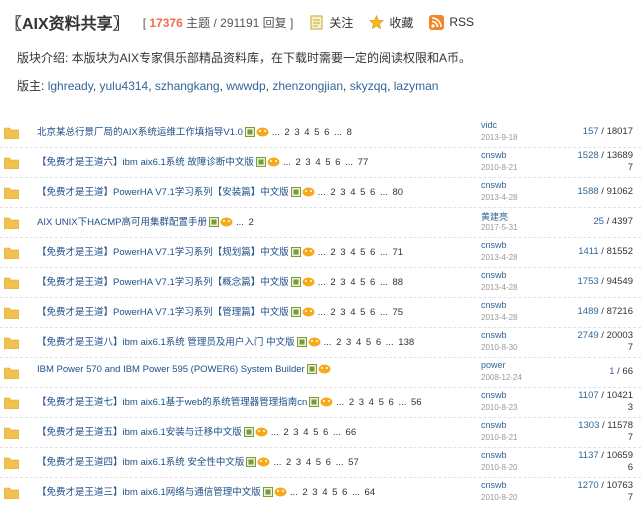 This screenshot has width=641, height=507. Describe the element at coordinates (163, 282) in the screenshot. I see `thread-title-link: 【免费才是王道】PowerHA V7.1学习系列【概念篇】中文版` at that location.